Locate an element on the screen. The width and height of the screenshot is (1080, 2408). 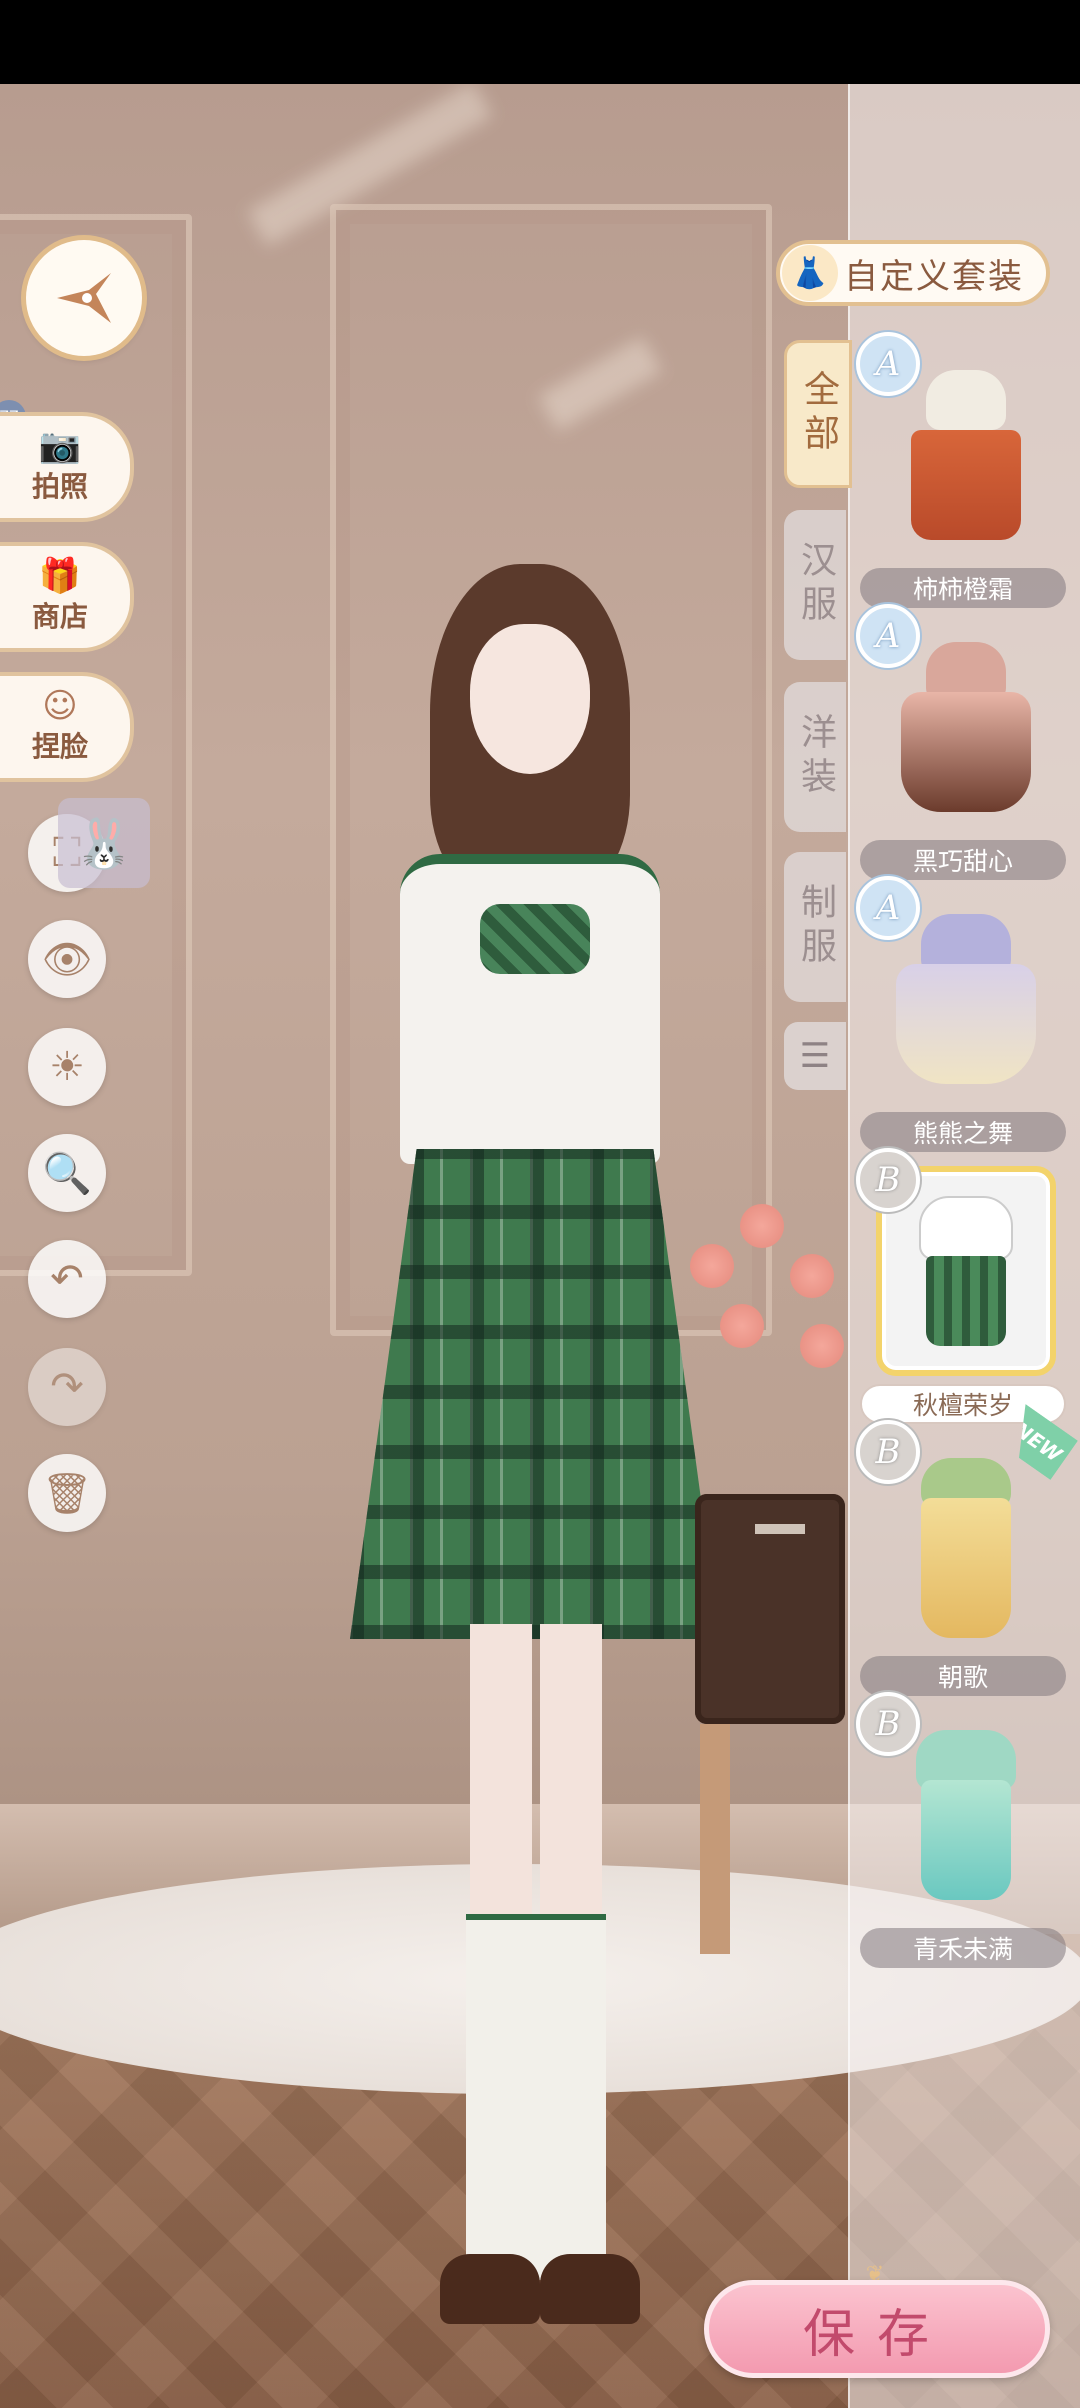
face-icon: ☺ is located at coordinates (60, 706).